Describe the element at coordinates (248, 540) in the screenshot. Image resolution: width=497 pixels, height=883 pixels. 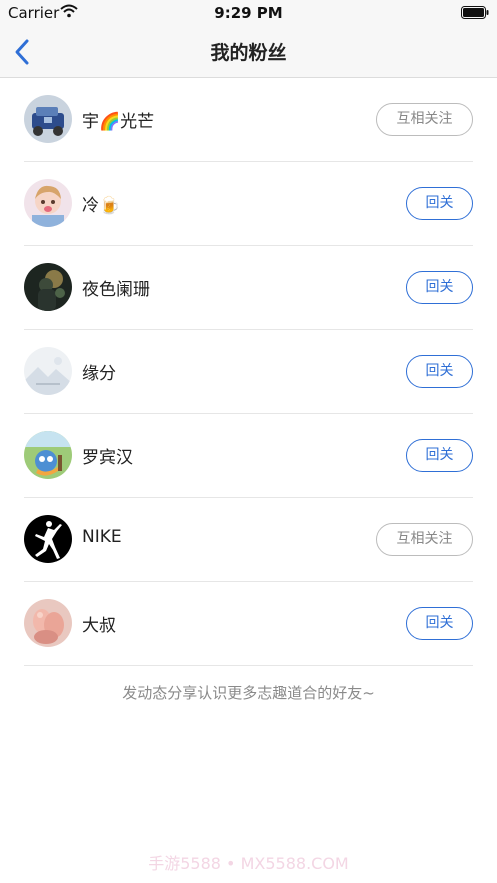
I see `list-item: NIKE 互相关注` at that location.